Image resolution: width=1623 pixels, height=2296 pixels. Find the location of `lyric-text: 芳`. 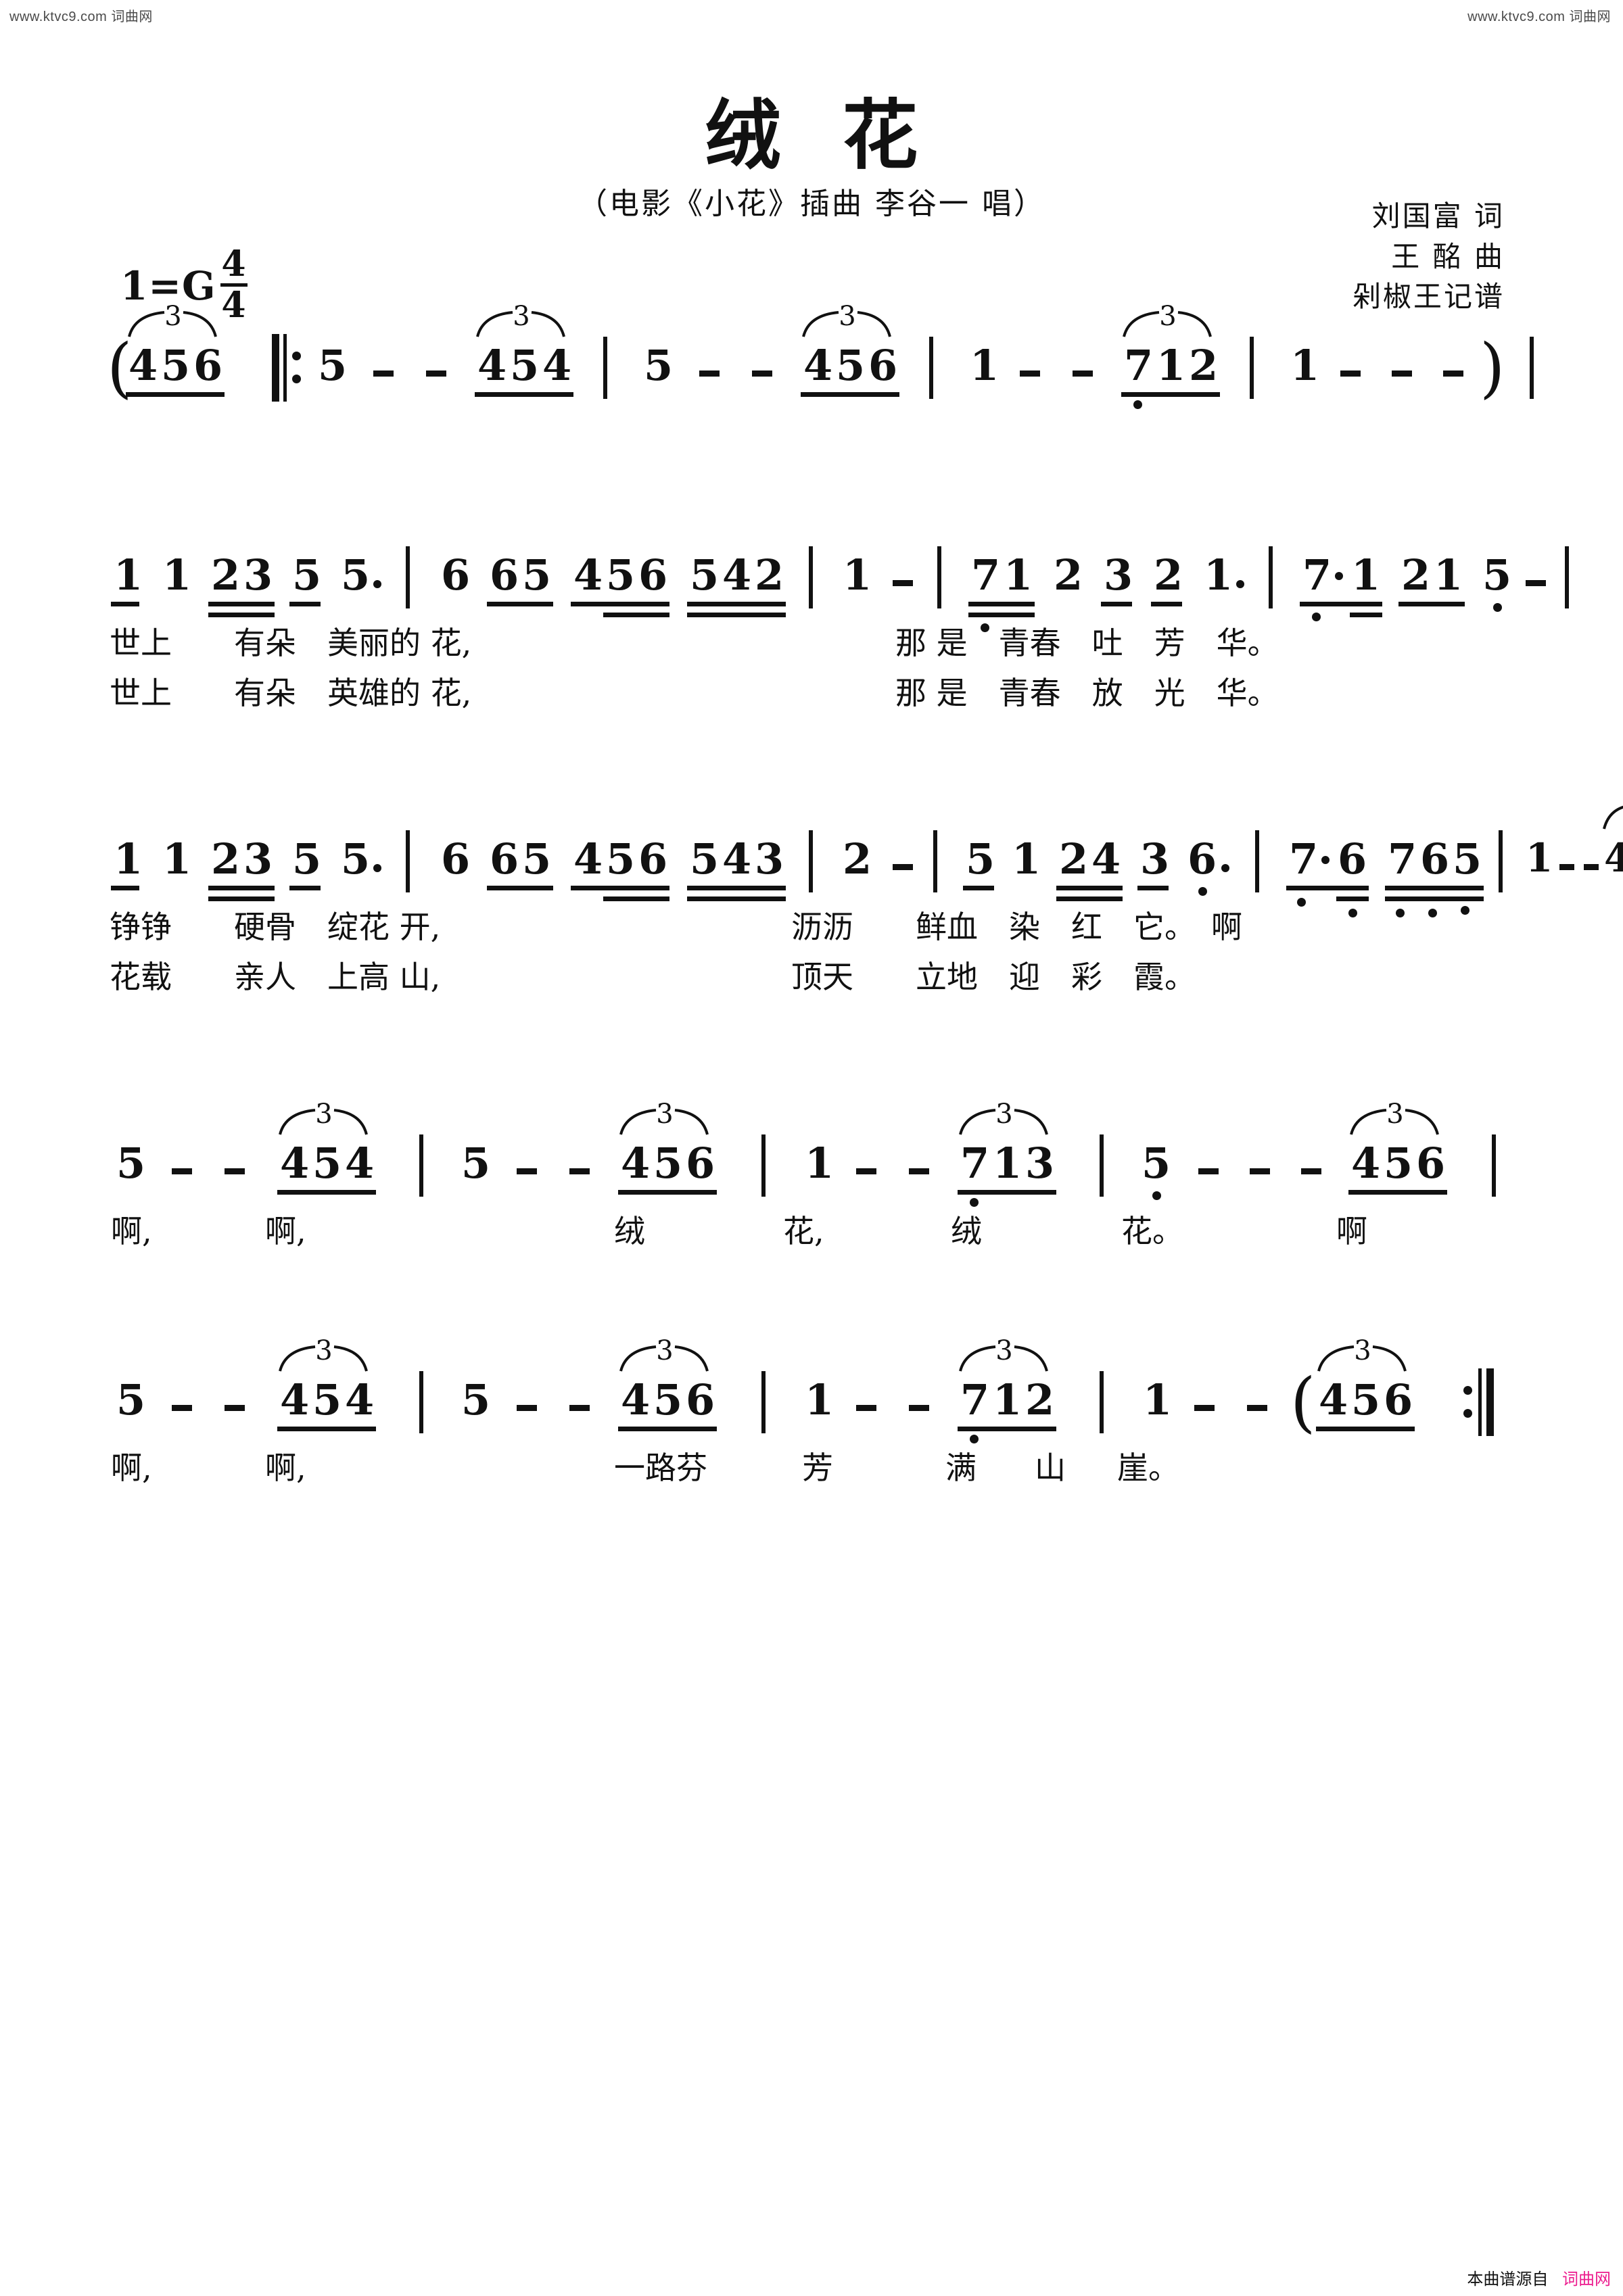

lyric-text: 芳 is located at coordinates (818, 1468).